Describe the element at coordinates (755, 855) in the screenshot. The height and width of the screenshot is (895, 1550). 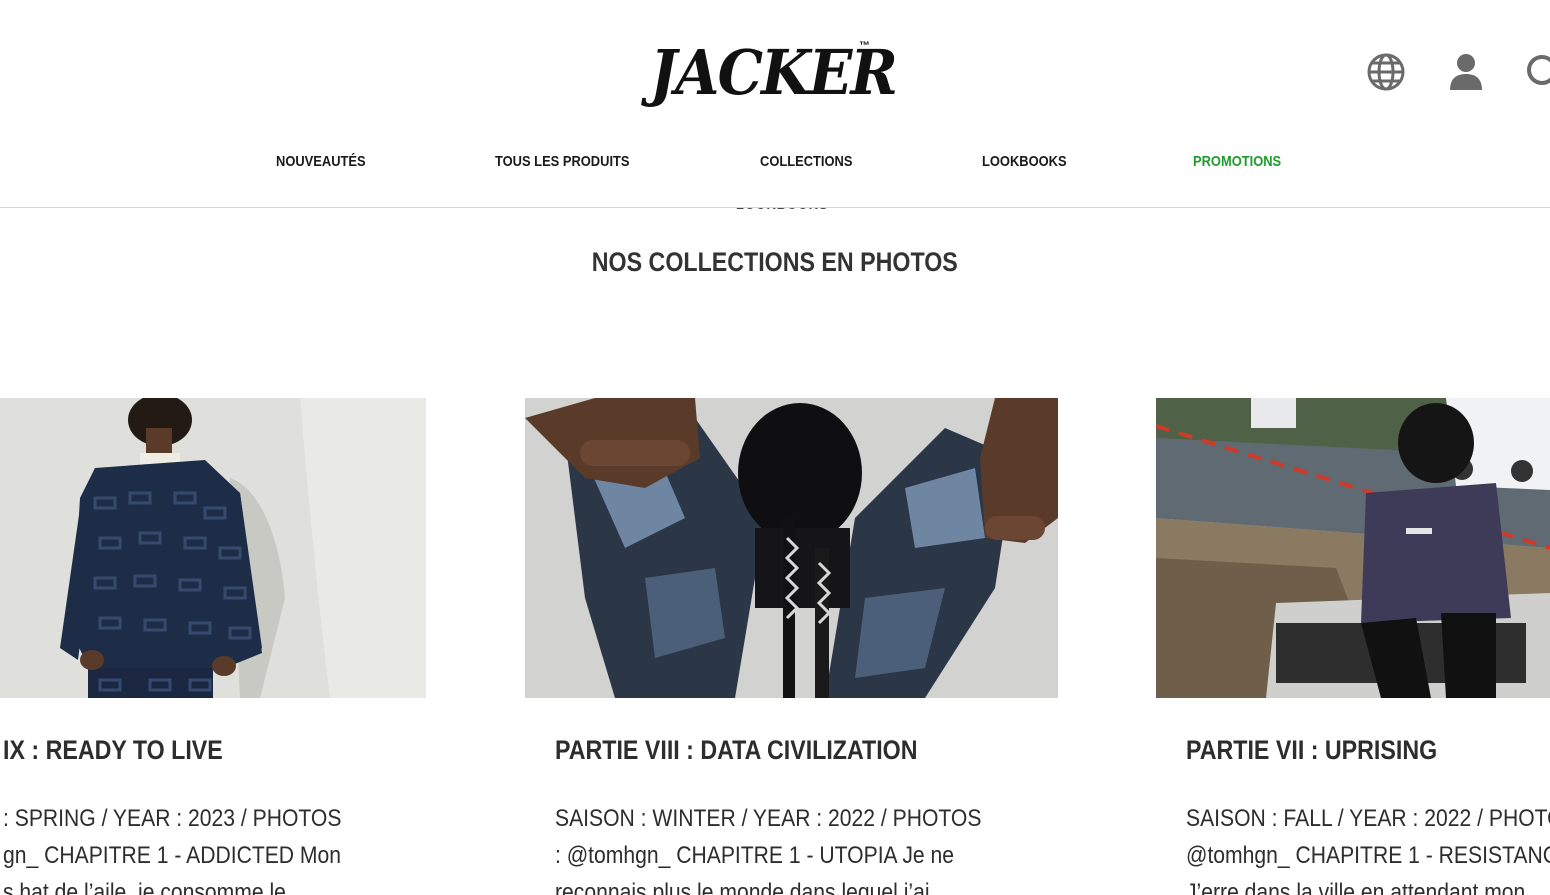
I see `lookbook-description-line: : @tomhgn_ CHAPITRE 1 - UTOPIA Je ne` at that location.